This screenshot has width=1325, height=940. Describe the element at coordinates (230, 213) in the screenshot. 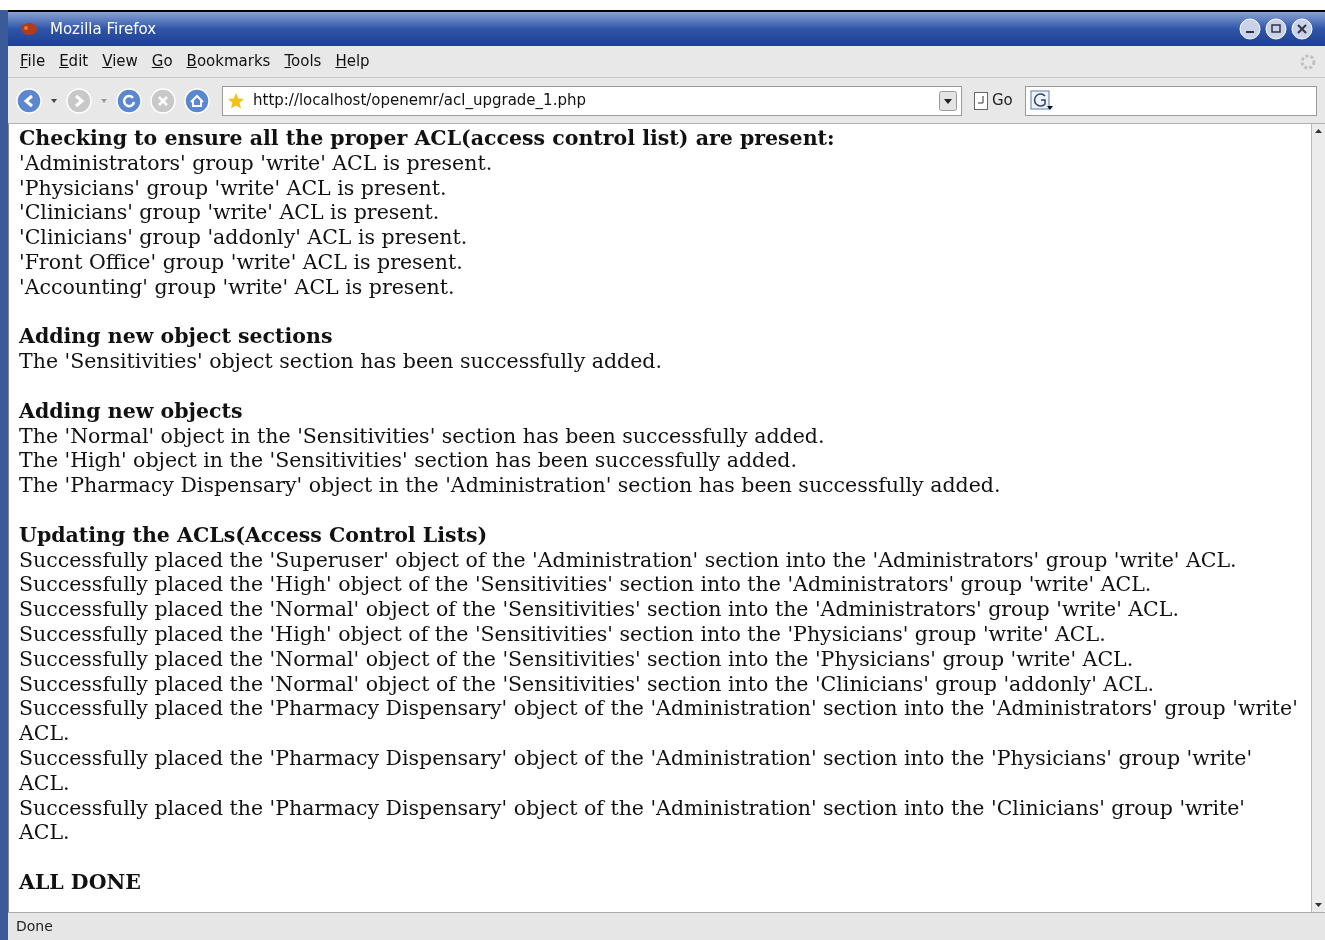

I see `status-message: 'Clinicians' group 'write' ACL is present.` at that location.